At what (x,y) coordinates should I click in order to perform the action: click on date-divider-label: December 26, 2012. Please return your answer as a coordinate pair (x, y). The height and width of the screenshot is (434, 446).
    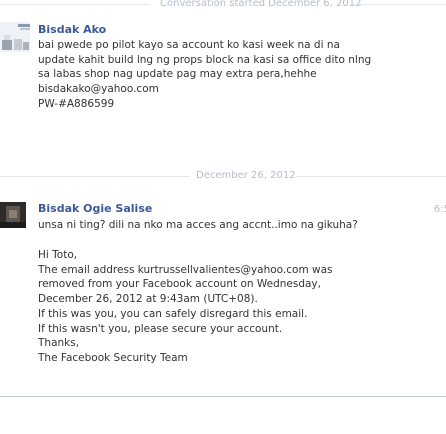
    Looking at the image, I should click on (246, 175).